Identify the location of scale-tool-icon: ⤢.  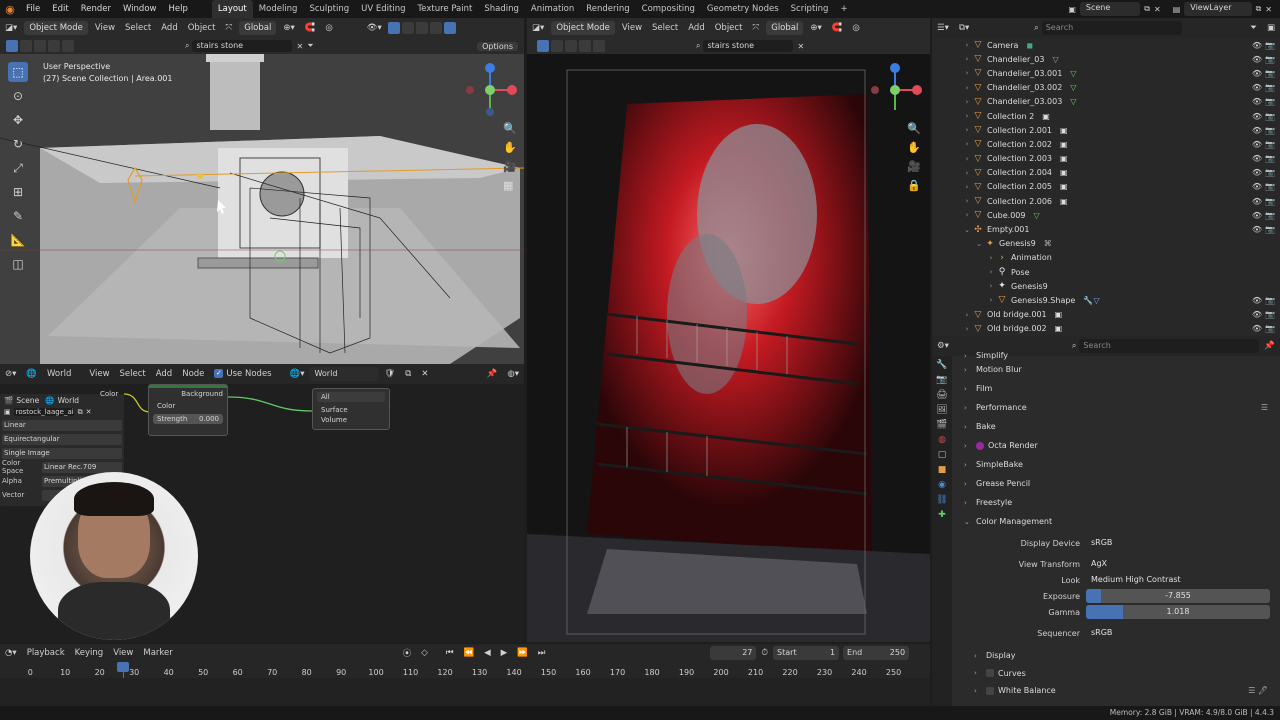
(18, 168).